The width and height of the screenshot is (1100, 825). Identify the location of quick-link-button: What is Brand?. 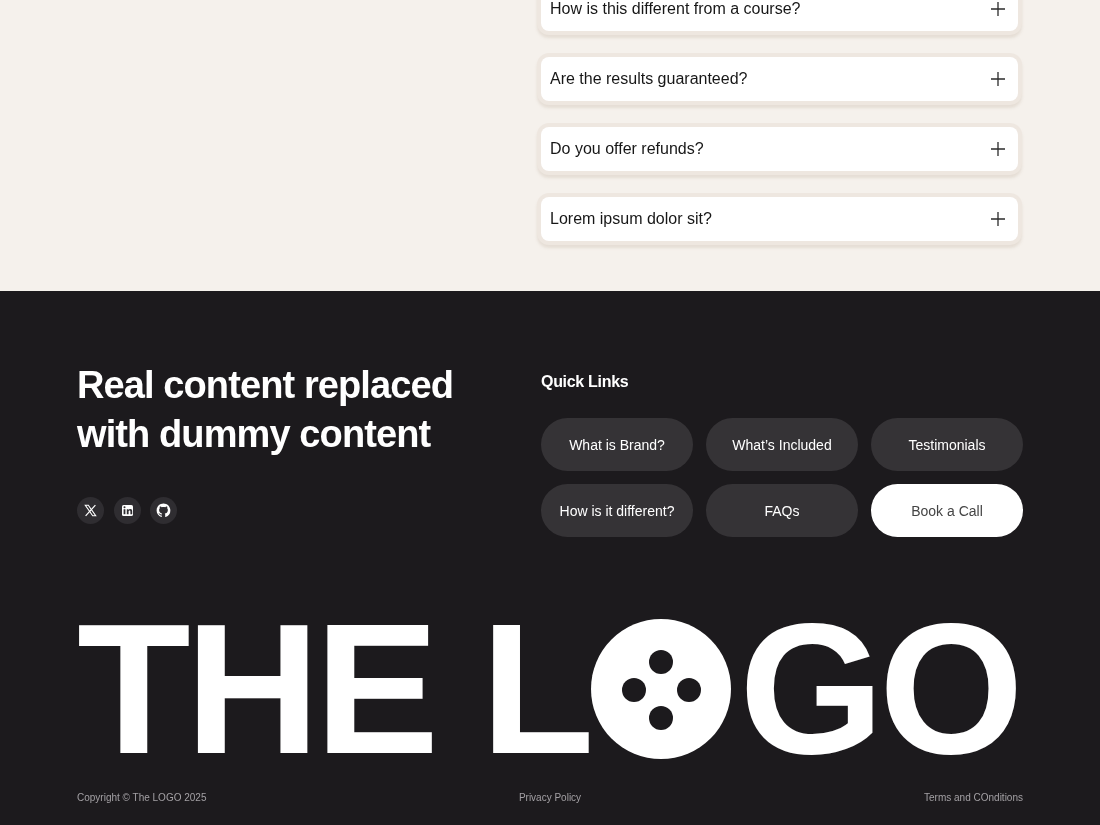
(617, 444).